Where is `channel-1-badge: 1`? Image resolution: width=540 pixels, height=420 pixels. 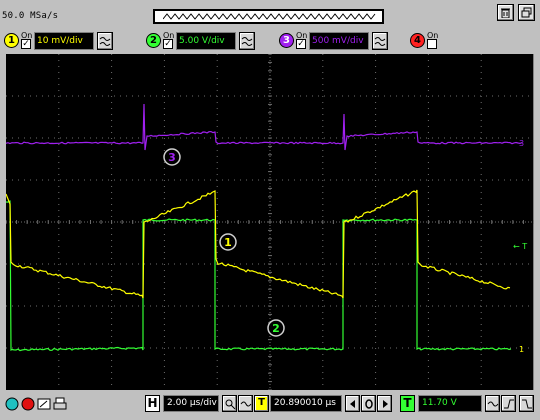
channel-1-badge: 1 is located at coordinates (11, 40).